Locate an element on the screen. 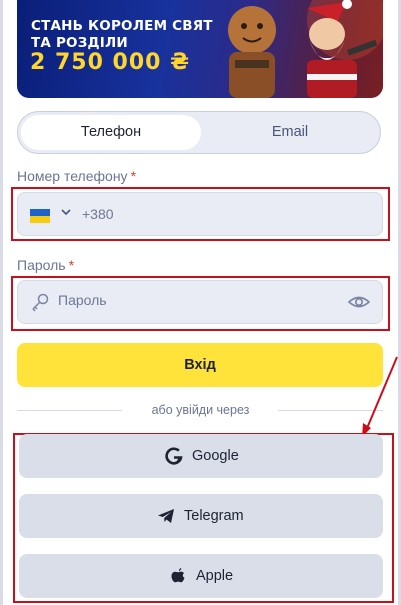  apple-button-label: Apple is located at coordinates (215, 576).